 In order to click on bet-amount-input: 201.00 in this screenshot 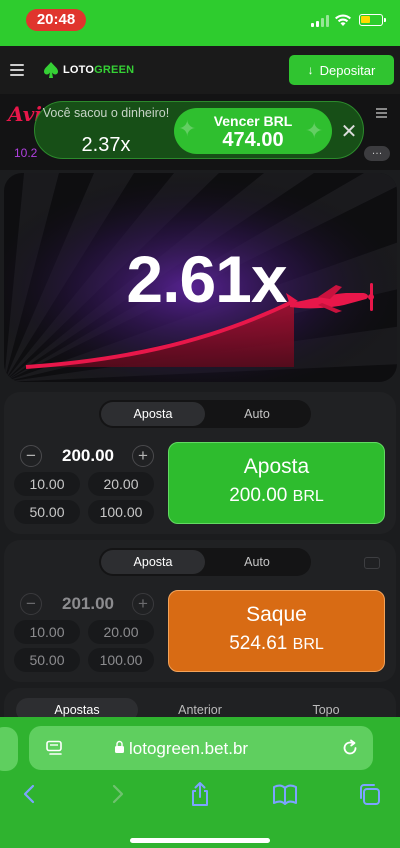, I will do `click(88, 604)`.